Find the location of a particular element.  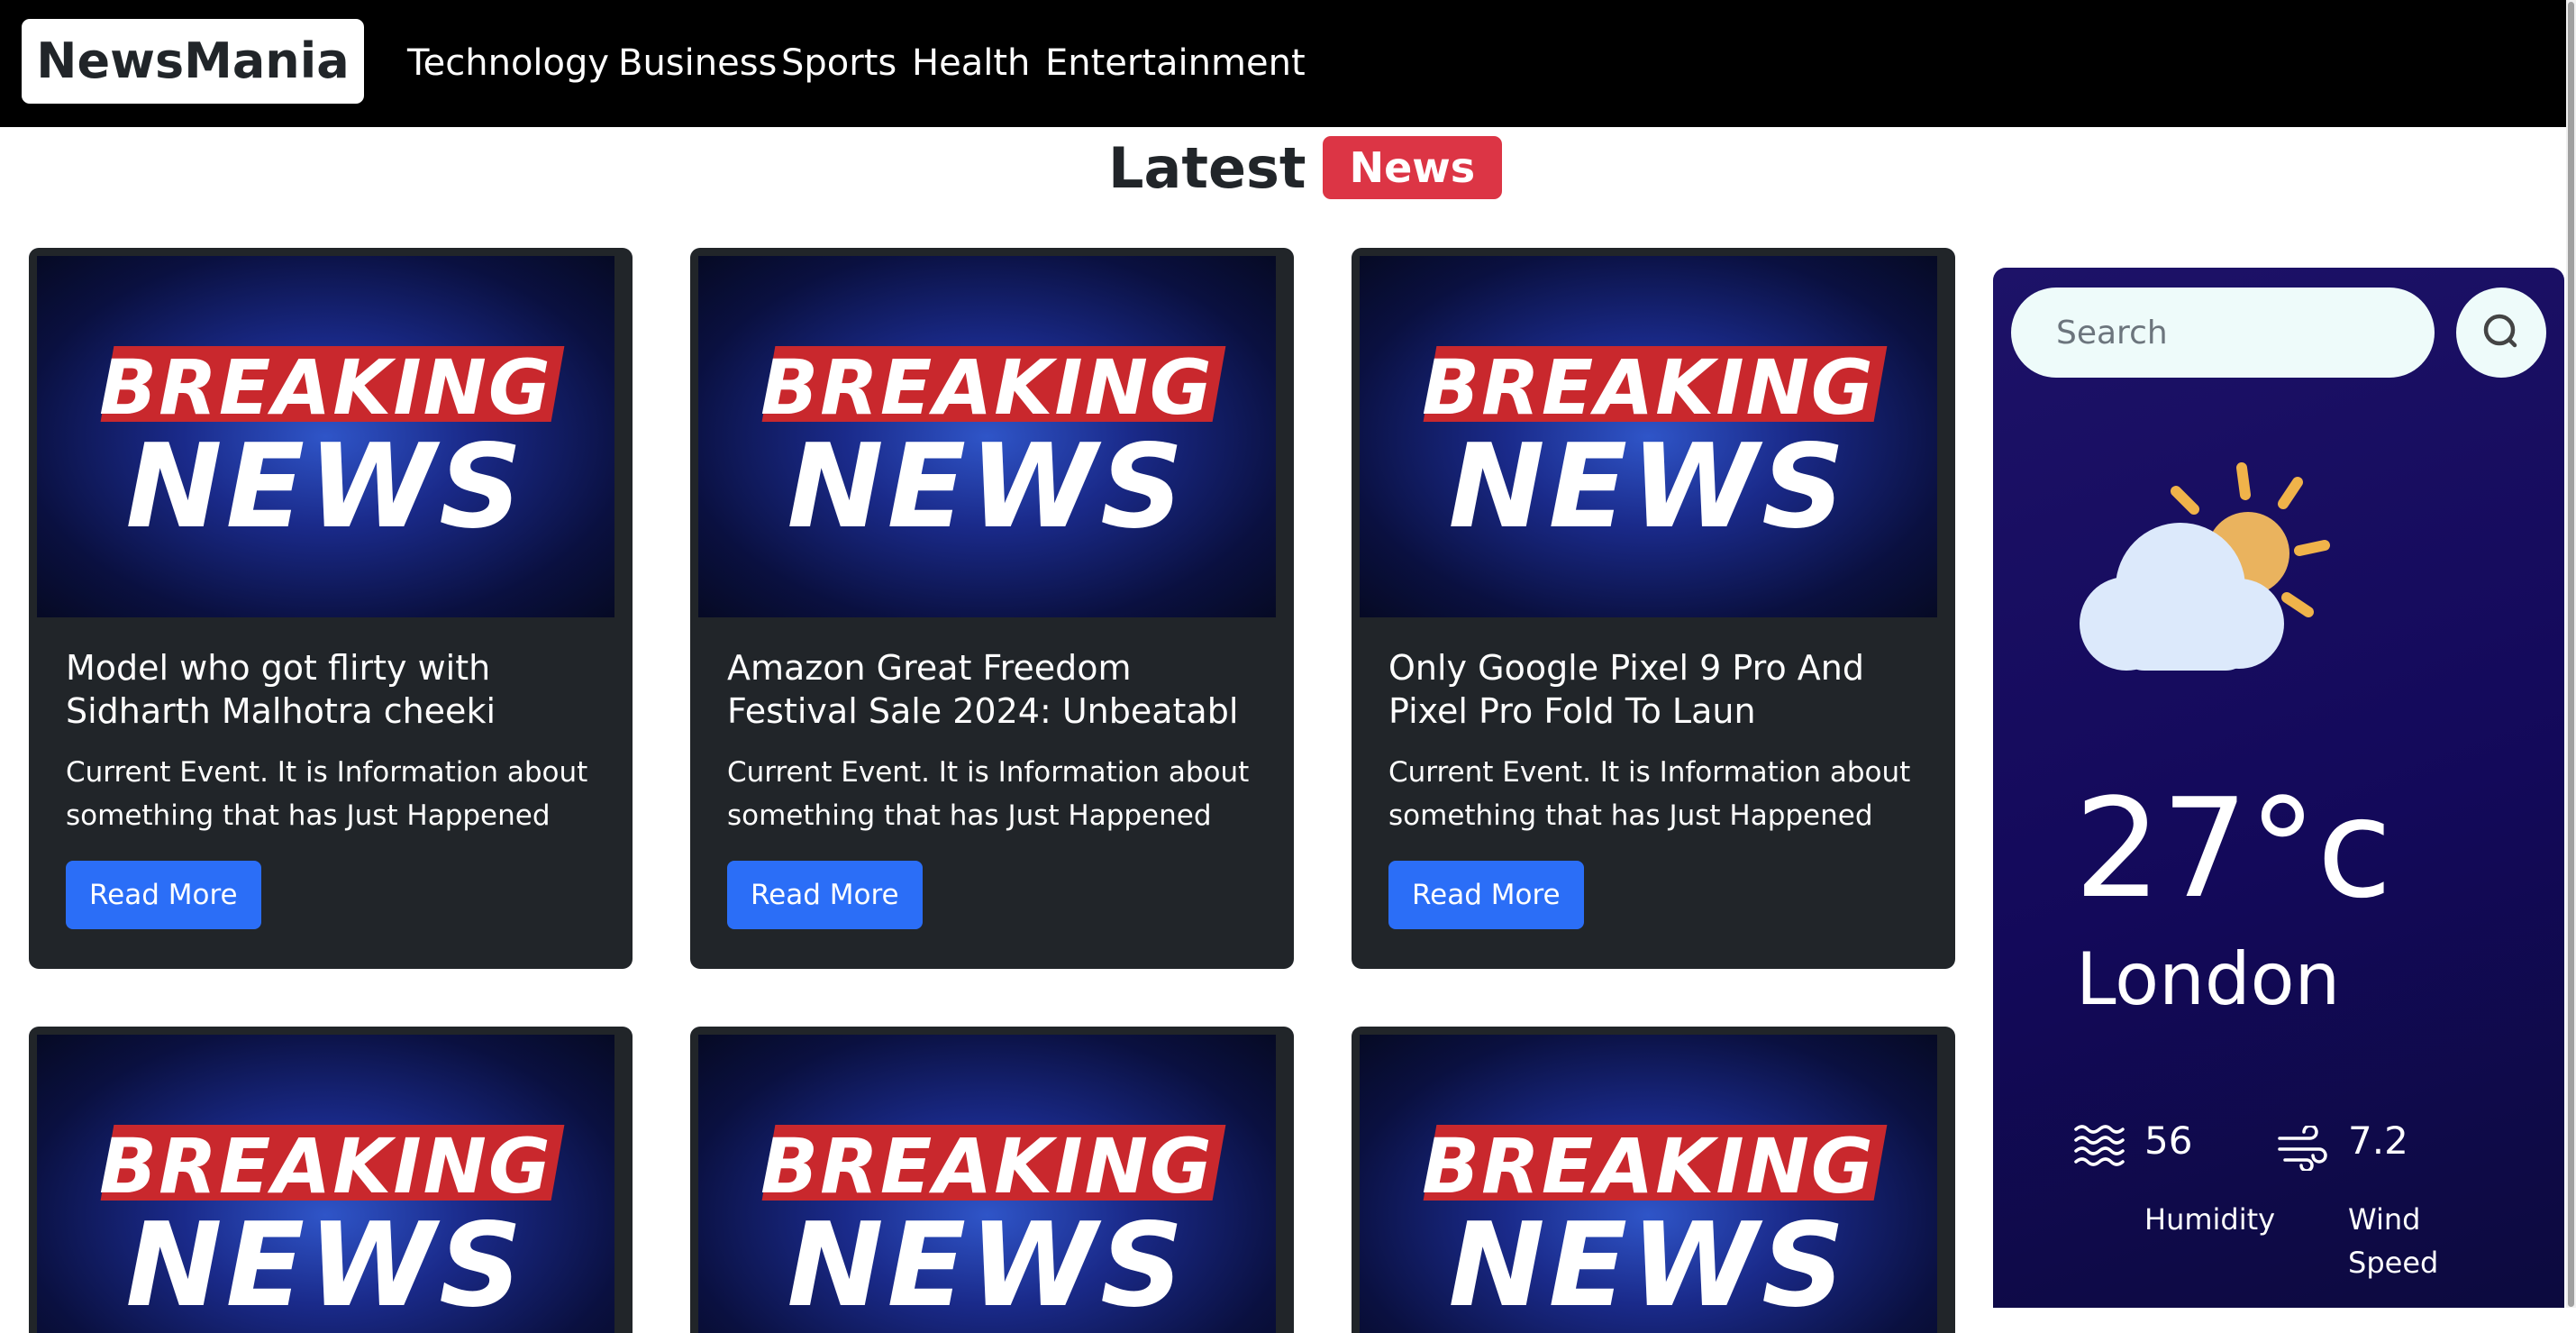

temperature: 27°c is located at coordinates (2233, 849).